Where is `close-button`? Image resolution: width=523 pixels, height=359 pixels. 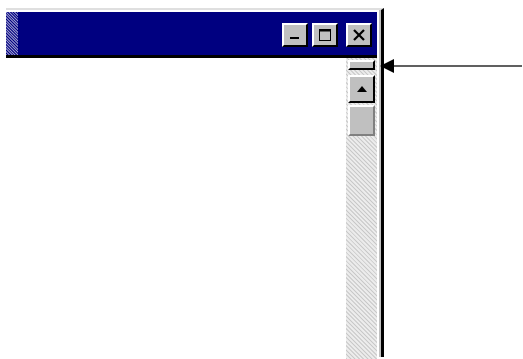 close-button is located at coordinates (359, 35).